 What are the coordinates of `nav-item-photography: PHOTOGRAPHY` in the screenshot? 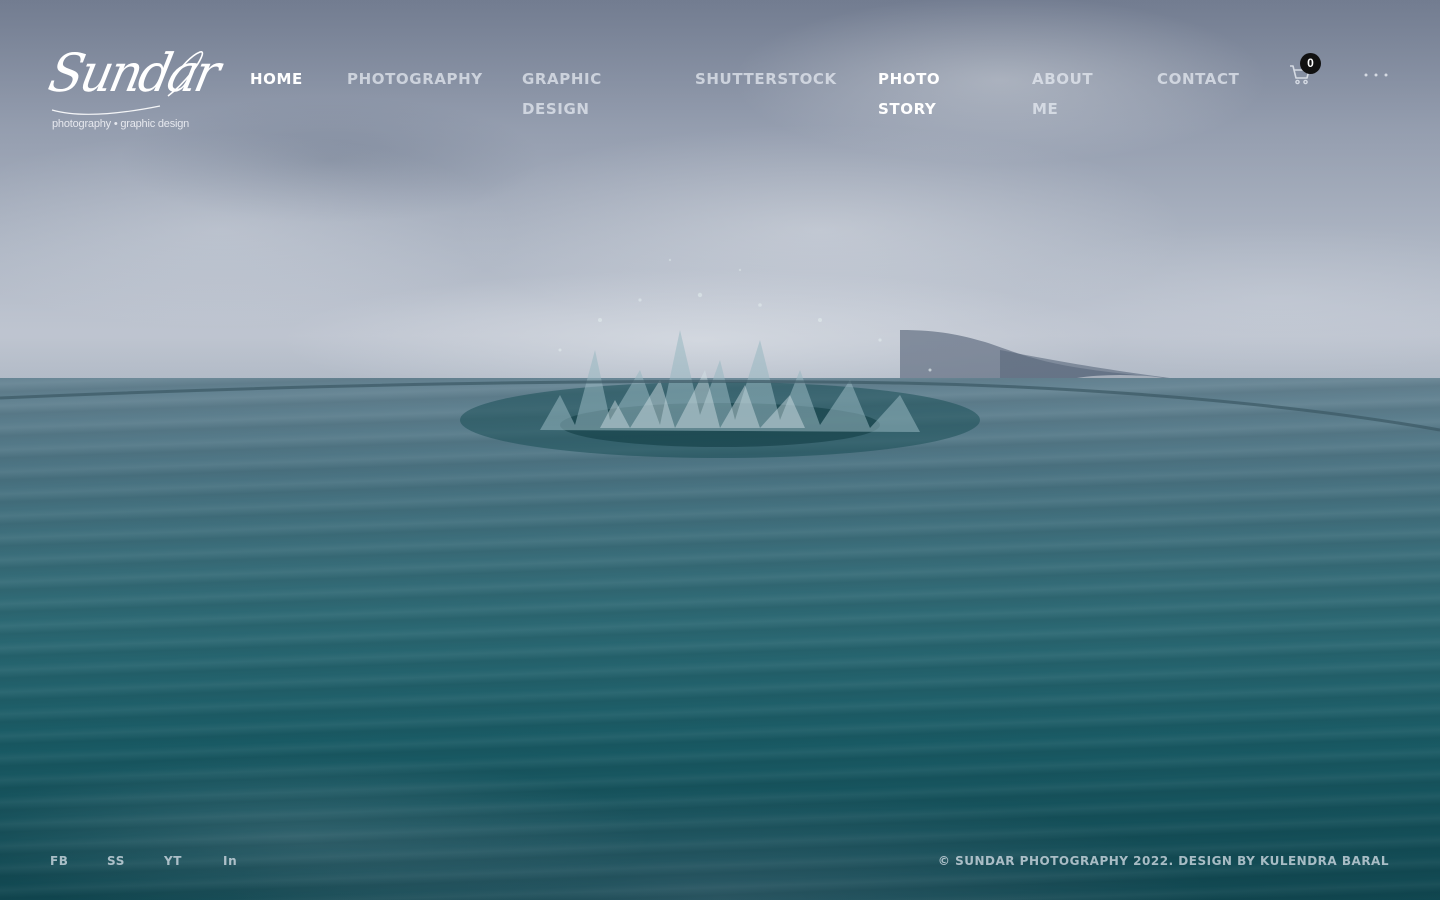 It's located at (415, 79).